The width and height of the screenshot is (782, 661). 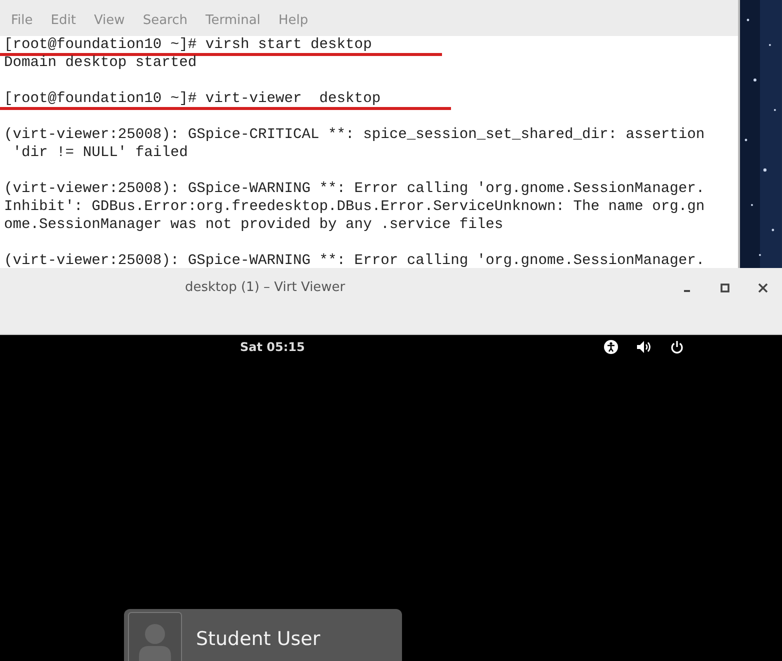 I want to click on terminal-line: (virt-viewer:25008): GSpice-CRITICAL **: spice_session_set_shared_dir: assertion, so click(x=354, y=135).